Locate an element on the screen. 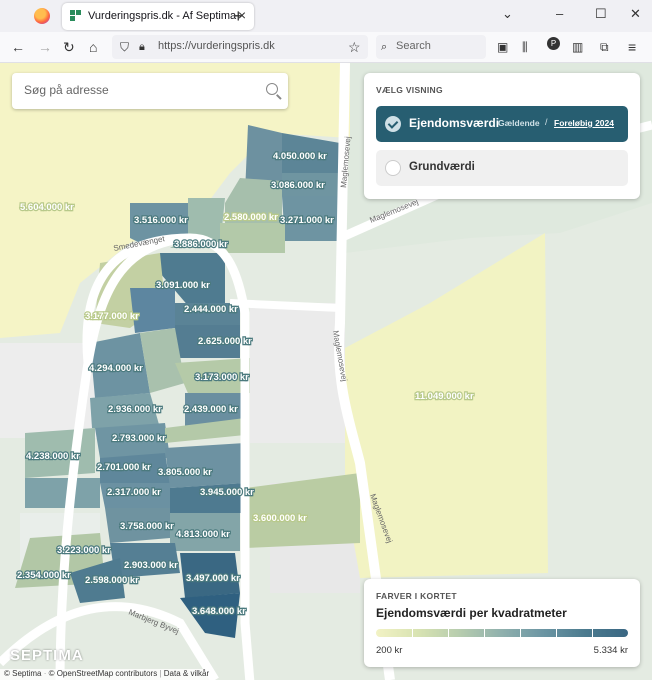  value-label: 3.516.000 kr is located at coordinates (161, 220).